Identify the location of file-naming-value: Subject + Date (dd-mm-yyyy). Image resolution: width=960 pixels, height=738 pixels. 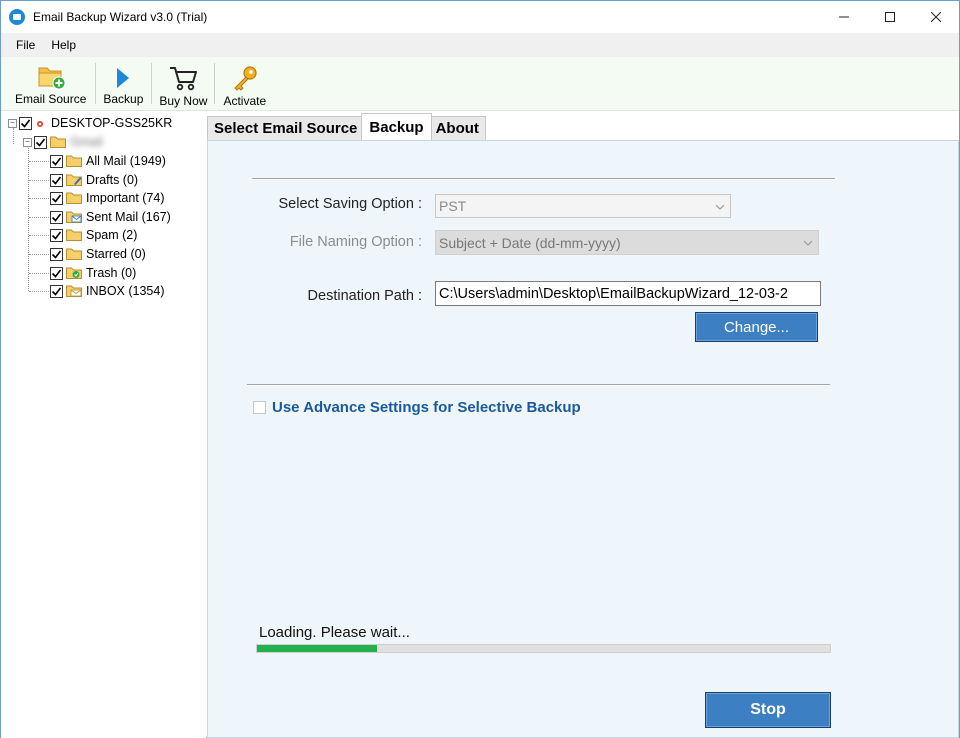
(530, 242).